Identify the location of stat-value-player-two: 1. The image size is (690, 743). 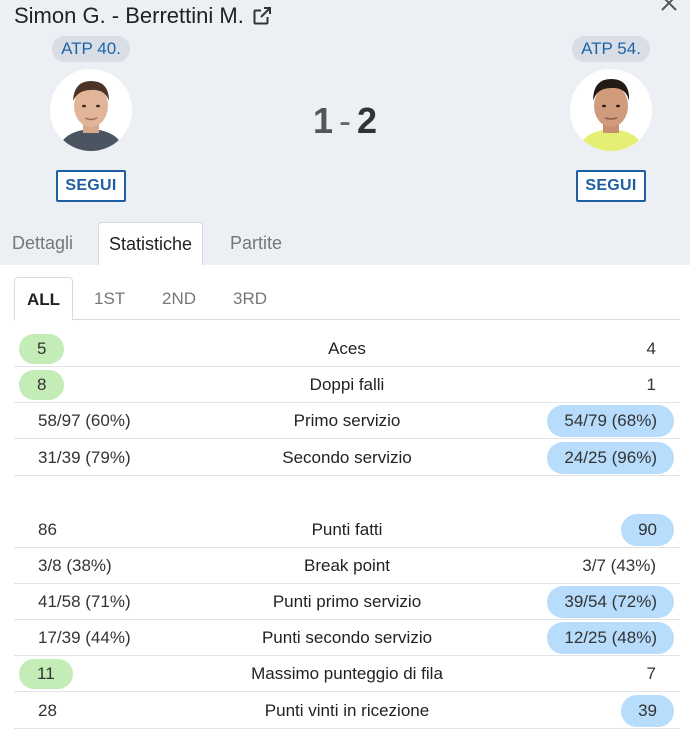
(651, 384).